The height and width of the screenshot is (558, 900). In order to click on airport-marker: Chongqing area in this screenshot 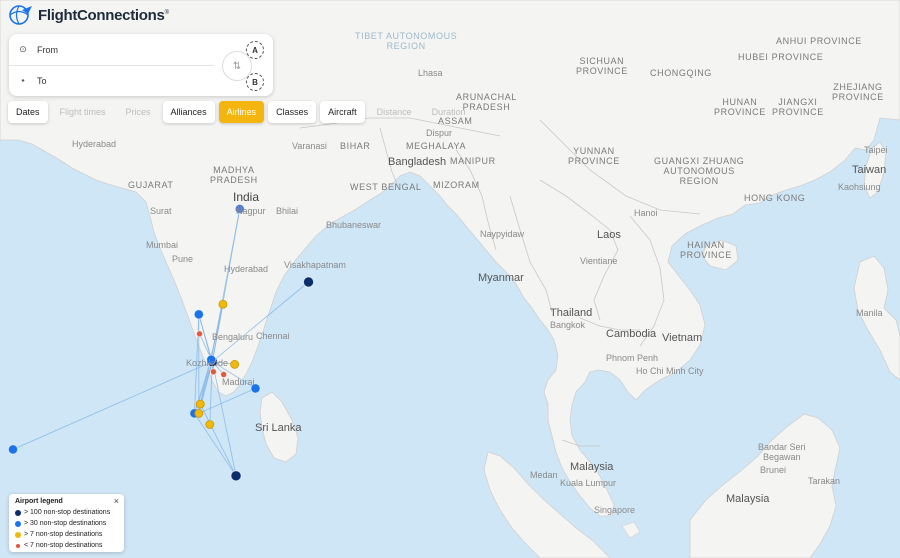, I will do `click(239, 208)`.